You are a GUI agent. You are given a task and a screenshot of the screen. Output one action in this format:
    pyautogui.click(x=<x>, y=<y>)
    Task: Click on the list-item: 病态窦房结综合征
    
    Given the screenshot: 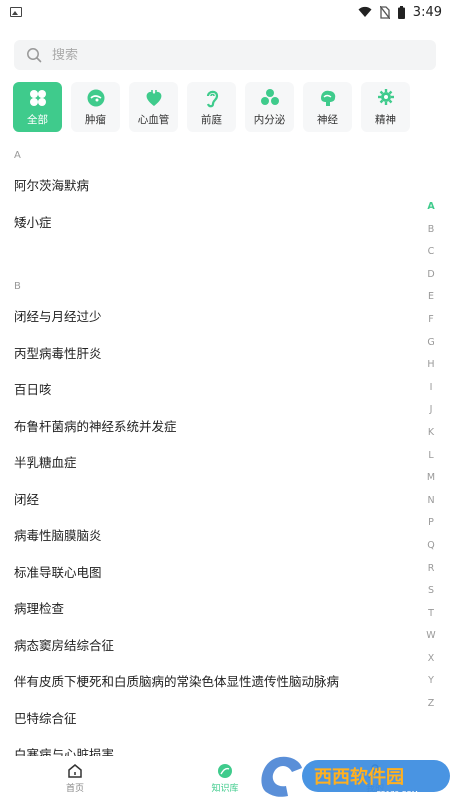 What is the action you would take?
    pyautogui.click(x=210, y=646)
    